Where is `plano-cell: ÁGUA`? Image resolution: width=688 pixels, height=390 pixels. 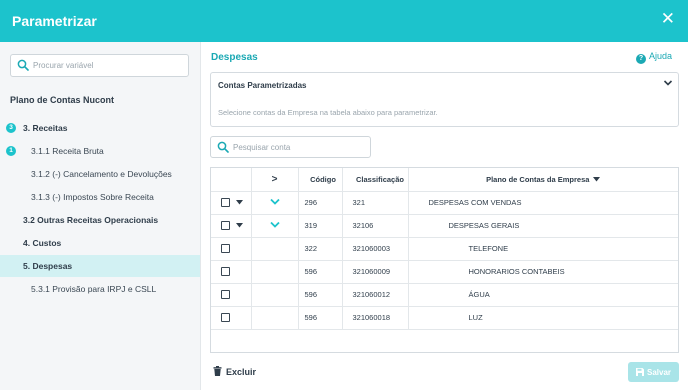
plano-cell: ÁGUA is located at coordinates (543, 295).